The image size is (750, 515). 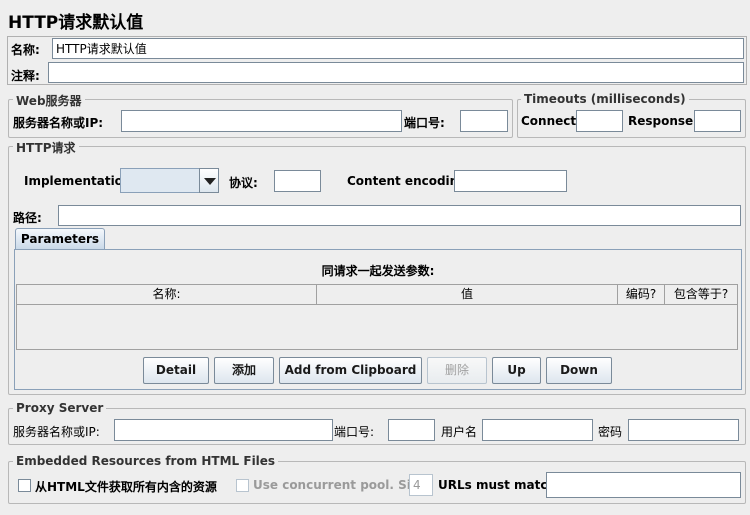 What do you see at coordinates (641, 294) in the screenshot?
I see `column-header-encode: 编码?` at bounding box center [641, 294].